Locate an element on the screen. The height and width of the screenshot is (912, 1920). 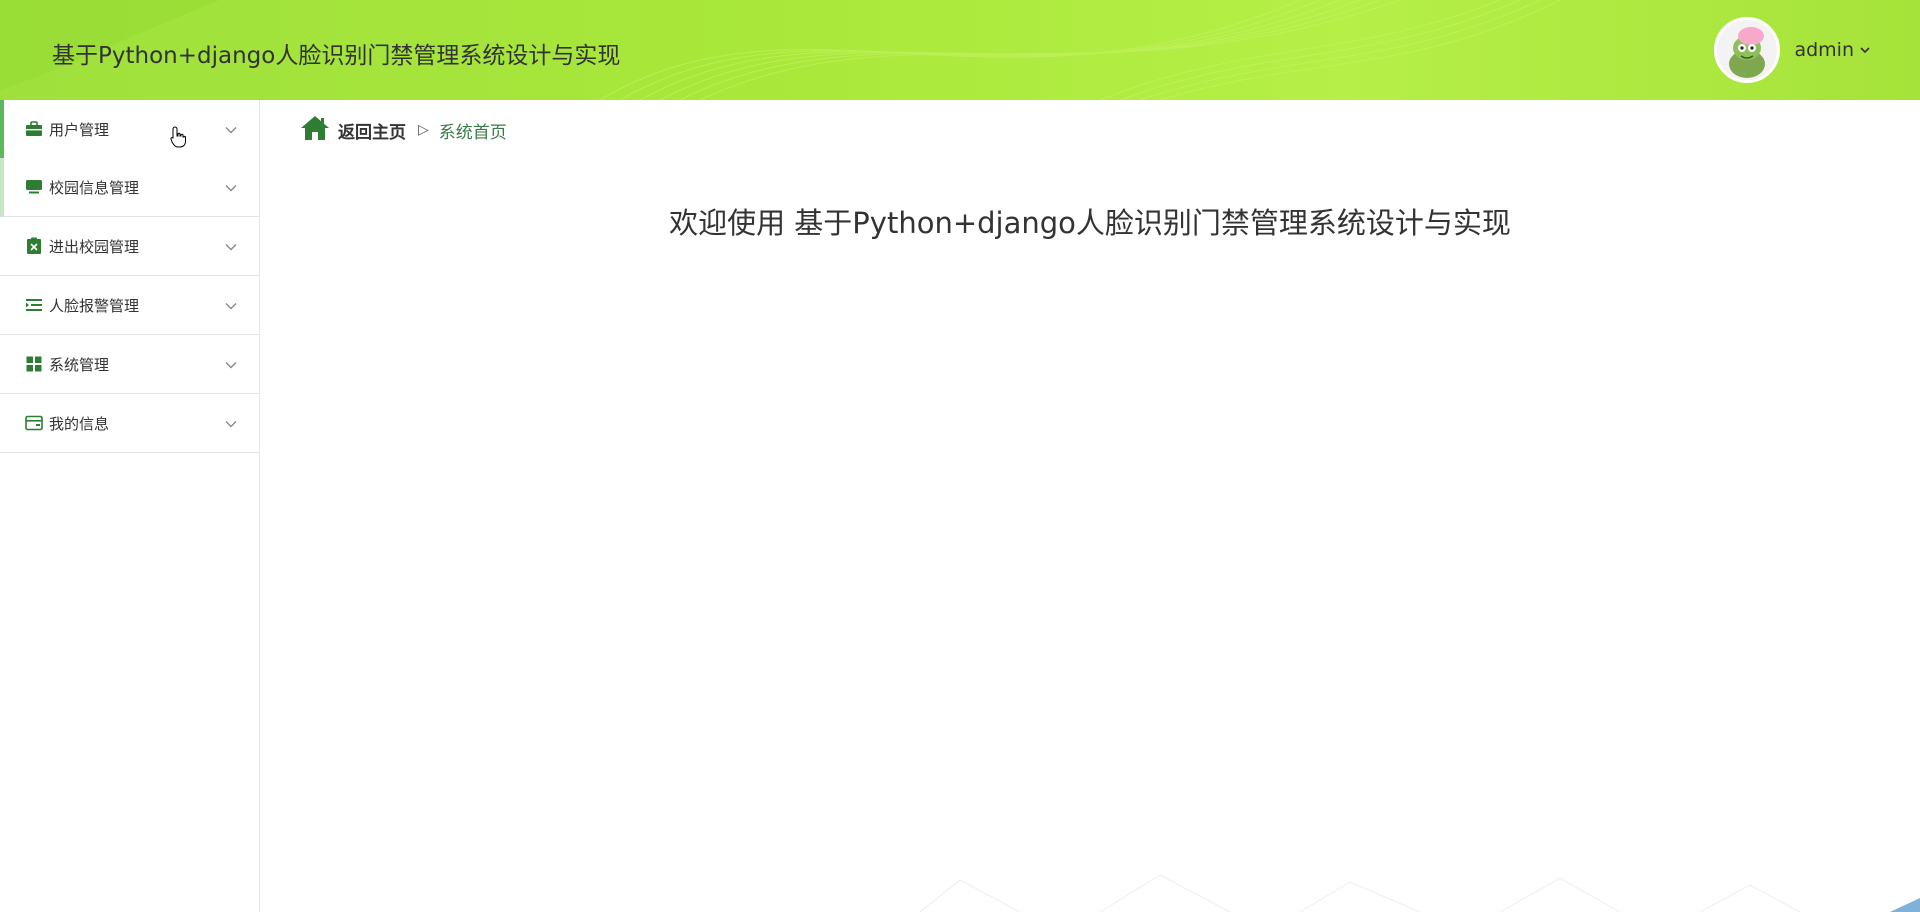
user-menu: admin is located at coordinates (1792, 50).